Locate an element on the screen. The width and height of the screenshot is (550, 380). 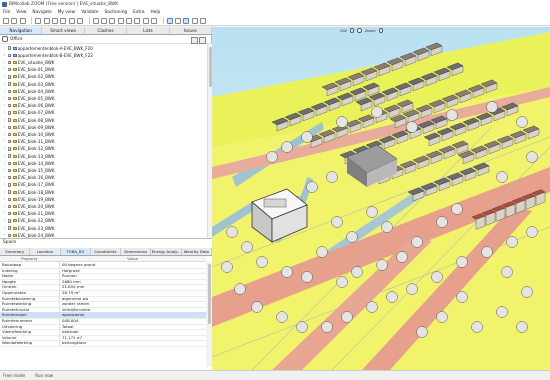
top-view-icon is located at coordinates (63, 20).